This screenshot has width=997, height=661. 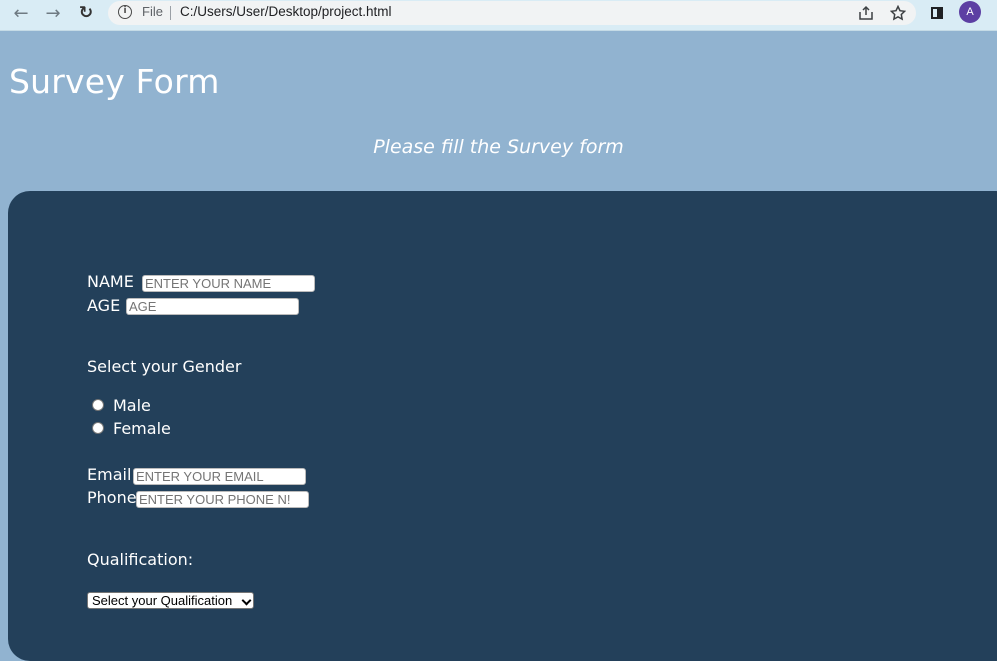 What do you see at coordinates (970, 12) in the screenshot?
I see `avatar: A` at bounding box center [970, 12].